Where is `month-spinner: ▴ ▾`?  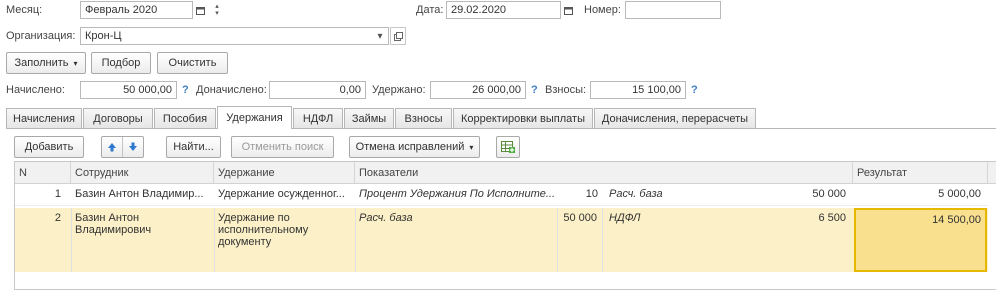
month-spinner: ▴ ▾ is located at coordinates (217, 10).